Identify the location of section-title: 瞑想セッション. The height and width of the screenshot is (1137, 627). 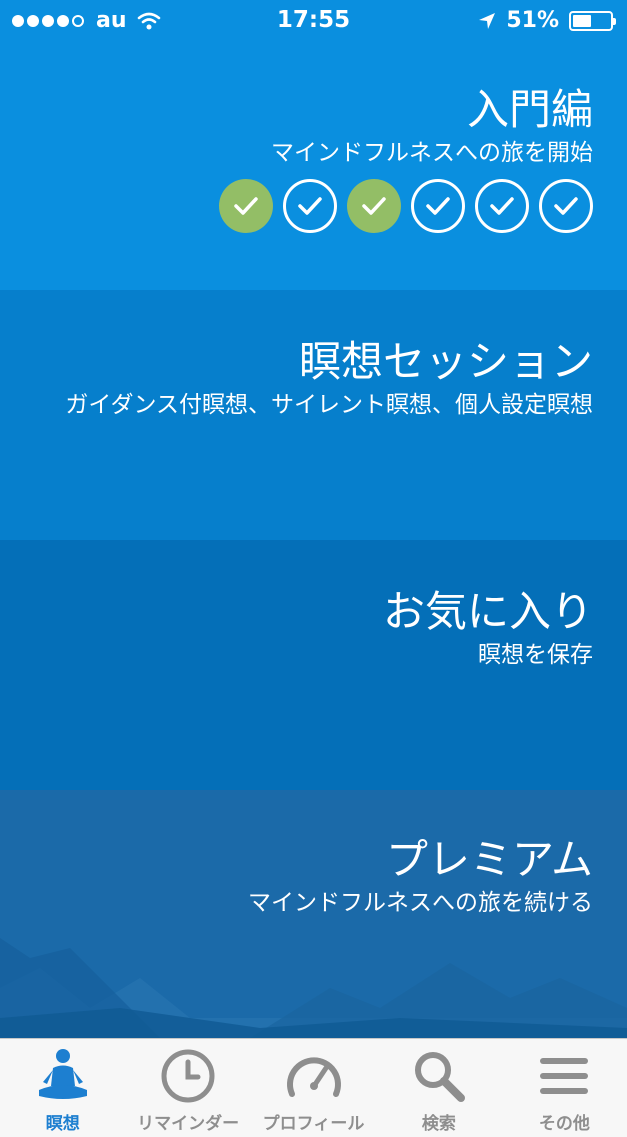
(445, 361).